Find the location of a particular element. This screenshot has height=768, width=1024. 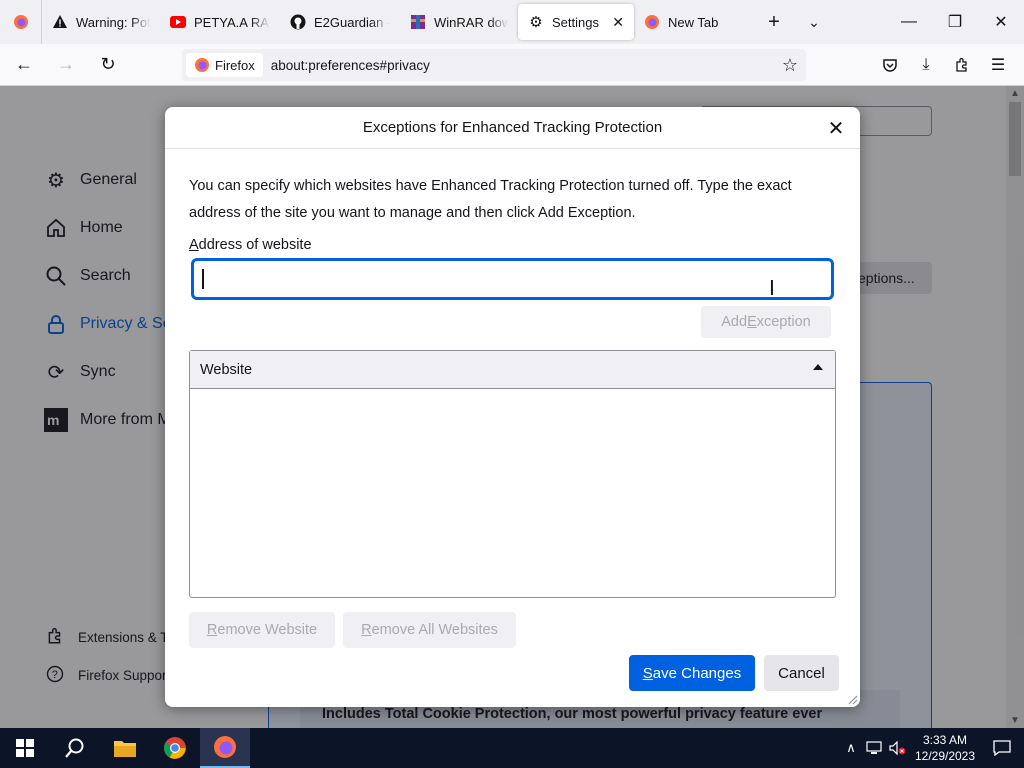

list-all-tabs-button: ⌄ is located at coordinates (814, 22).